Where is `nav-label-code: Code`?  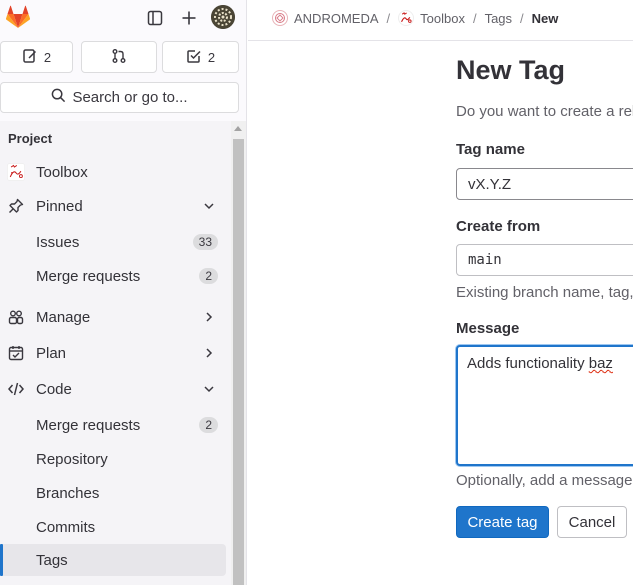
nav-label-code: Code is located at coordinates (54, 389).